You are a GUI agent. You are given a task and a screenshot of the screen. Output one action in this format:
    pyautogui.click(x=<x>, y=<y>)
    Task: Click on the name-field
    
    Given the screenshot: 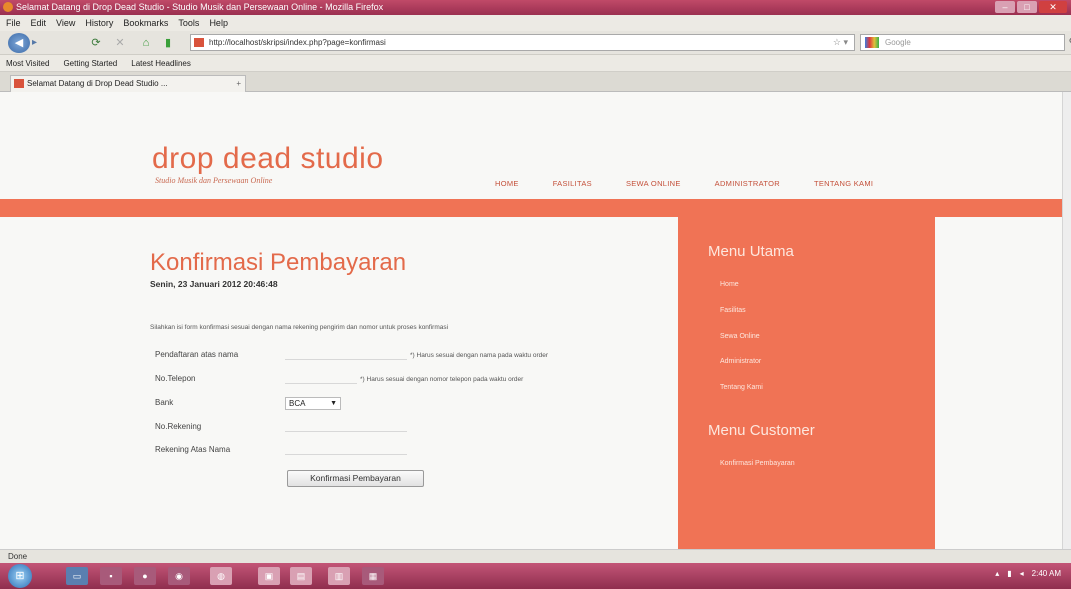 What is the action you would take?
    pyautogui.click(x=346, y=353)
    